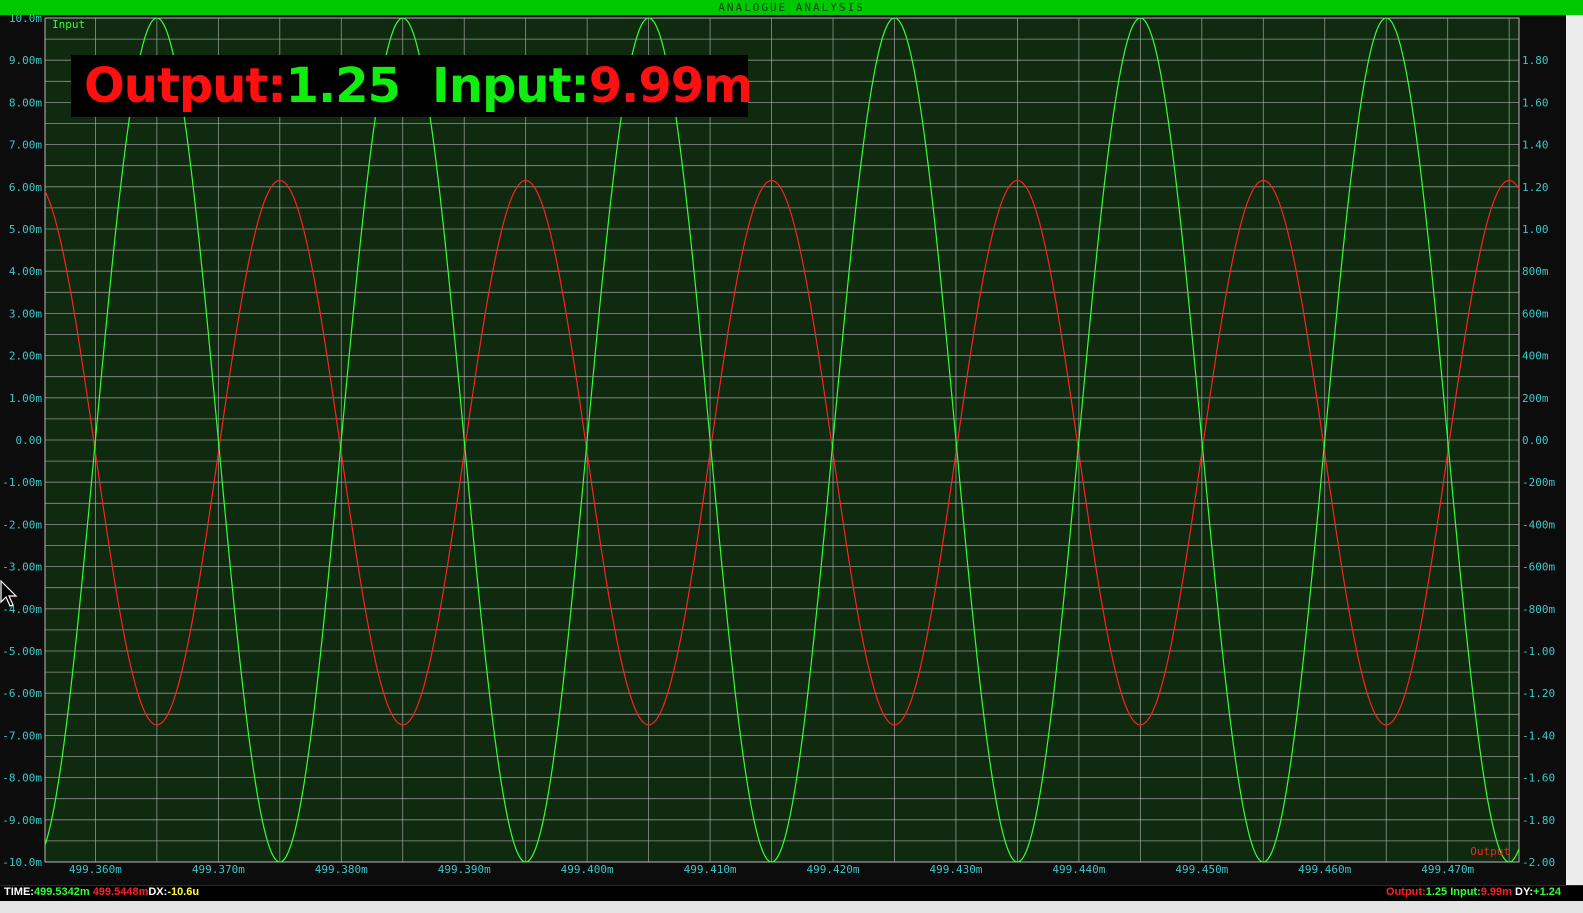 The width and height of the screenshot is (1583, 913). What do you see at coordinates (1538, 609) in the screenshot?
I see `right-axis-tick-label: -800m` at bounding box center [1538, 609].